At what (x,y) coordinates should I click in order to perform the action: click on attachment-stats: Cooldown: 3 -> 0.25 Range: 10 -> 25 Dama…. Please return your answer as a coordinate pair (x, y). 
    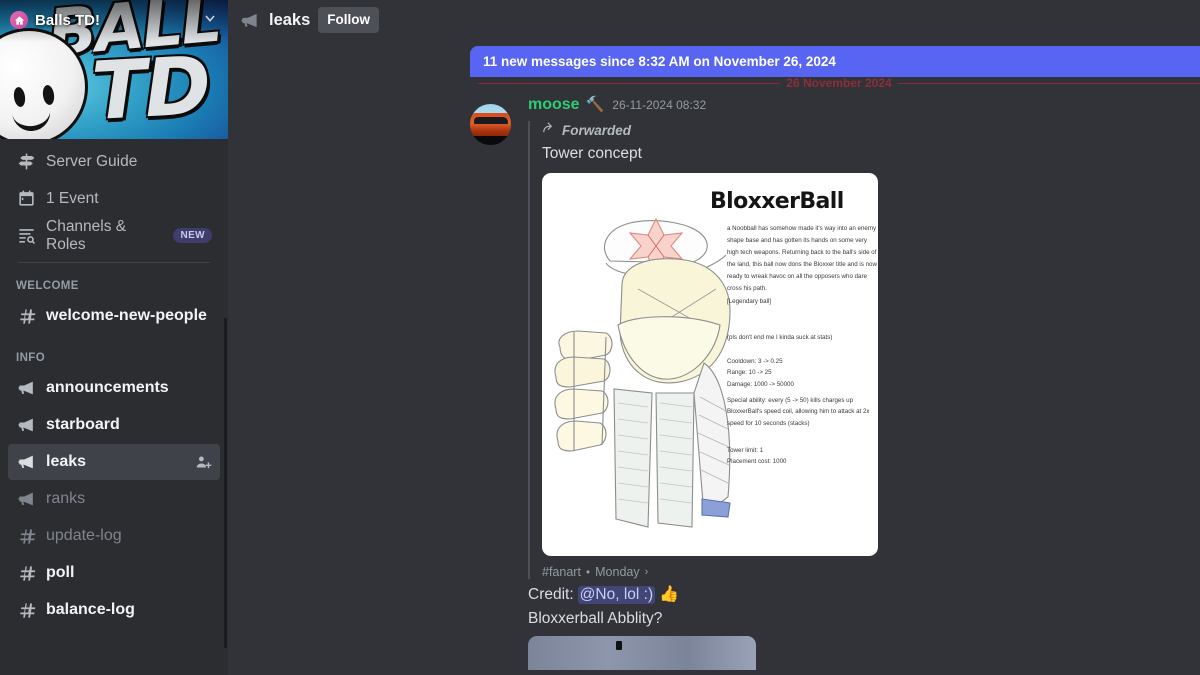
    Looking at the image, I should click on (760, 373).